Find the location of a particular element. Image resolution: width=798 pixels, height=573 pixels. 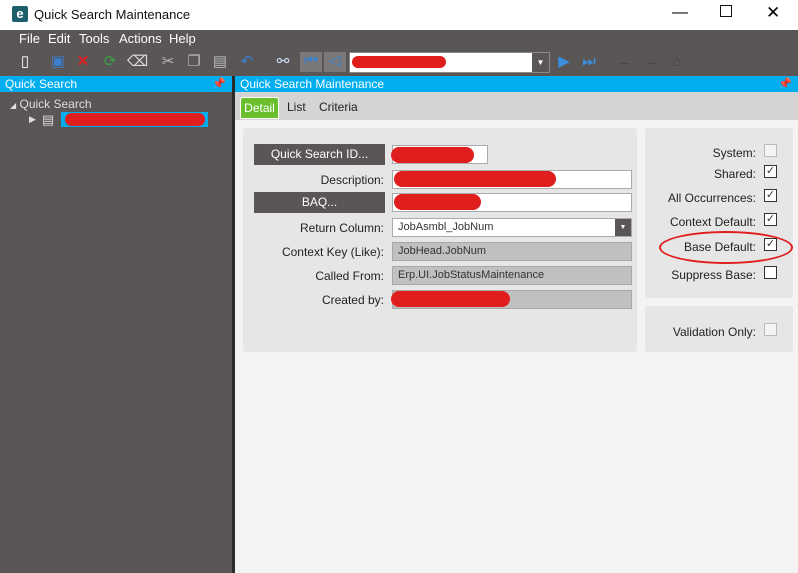

panel-title: Quick Search Maintenance is located at coordinates (312, 84).